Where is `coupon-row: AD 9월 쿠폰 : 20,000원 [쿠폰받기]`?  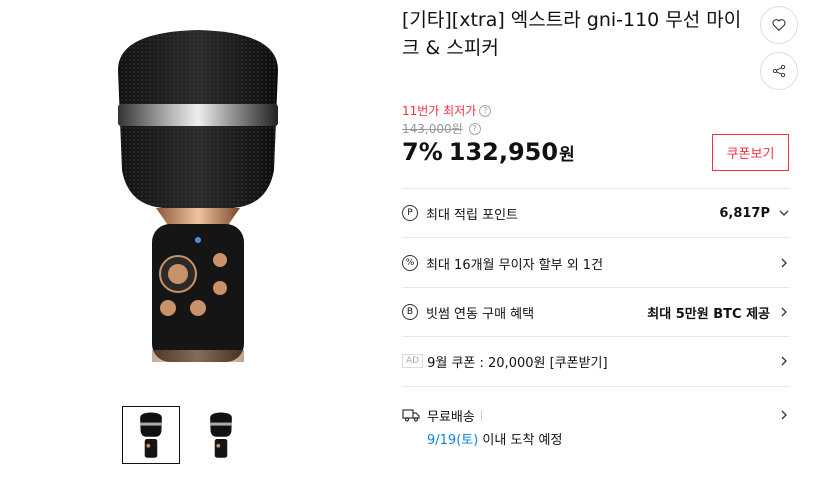
coupon-row: AD 9월 쿠폰 : 20,000원 [쿠폰받기] is located at coordinates (596, 361).